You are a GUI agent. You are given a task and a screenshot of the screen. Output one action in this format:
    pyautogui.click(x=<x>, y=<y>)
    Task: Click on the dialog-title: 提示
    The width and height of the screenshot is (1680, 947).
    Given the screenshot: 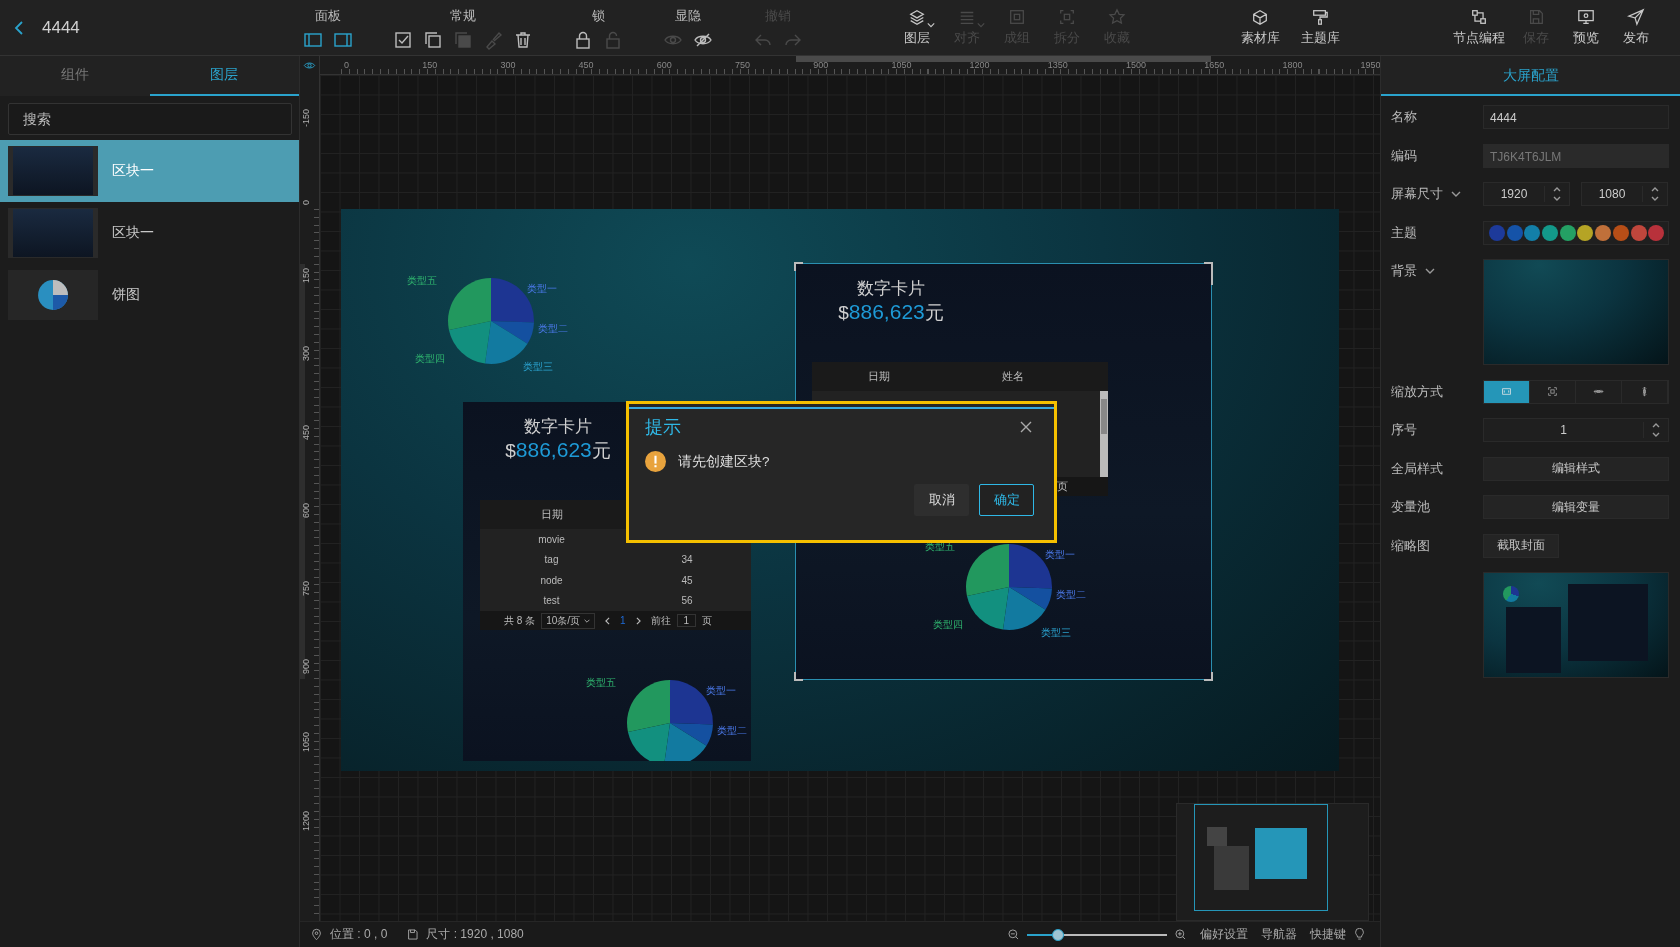 What is the action you would take?
    pyautogui.click(x=663, y=427)
    